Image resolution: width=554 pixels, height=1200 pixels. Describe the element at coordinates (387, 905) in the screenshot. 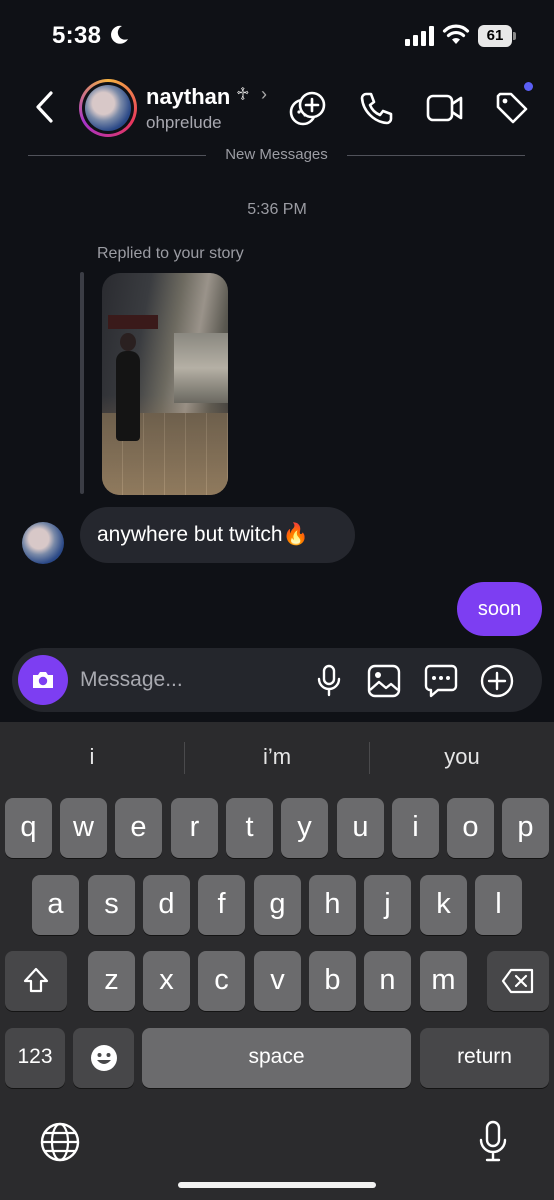

I see `key-j: j` at that location.